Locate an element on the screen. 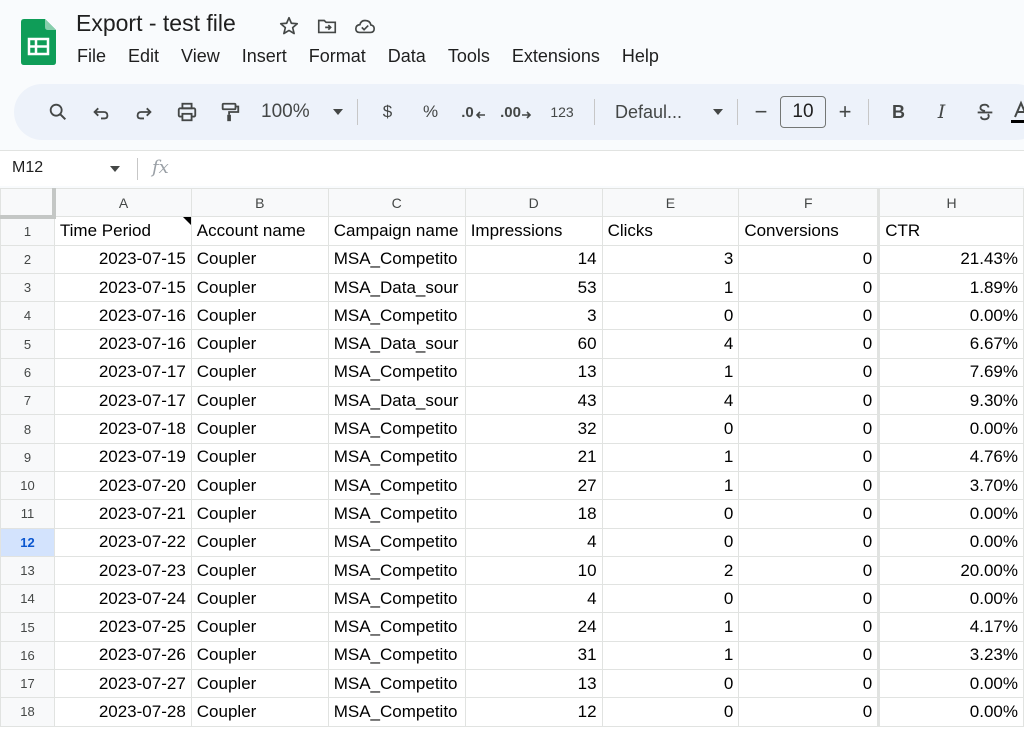  grid-cell: 21.43% is located at coordinates (950, 259).